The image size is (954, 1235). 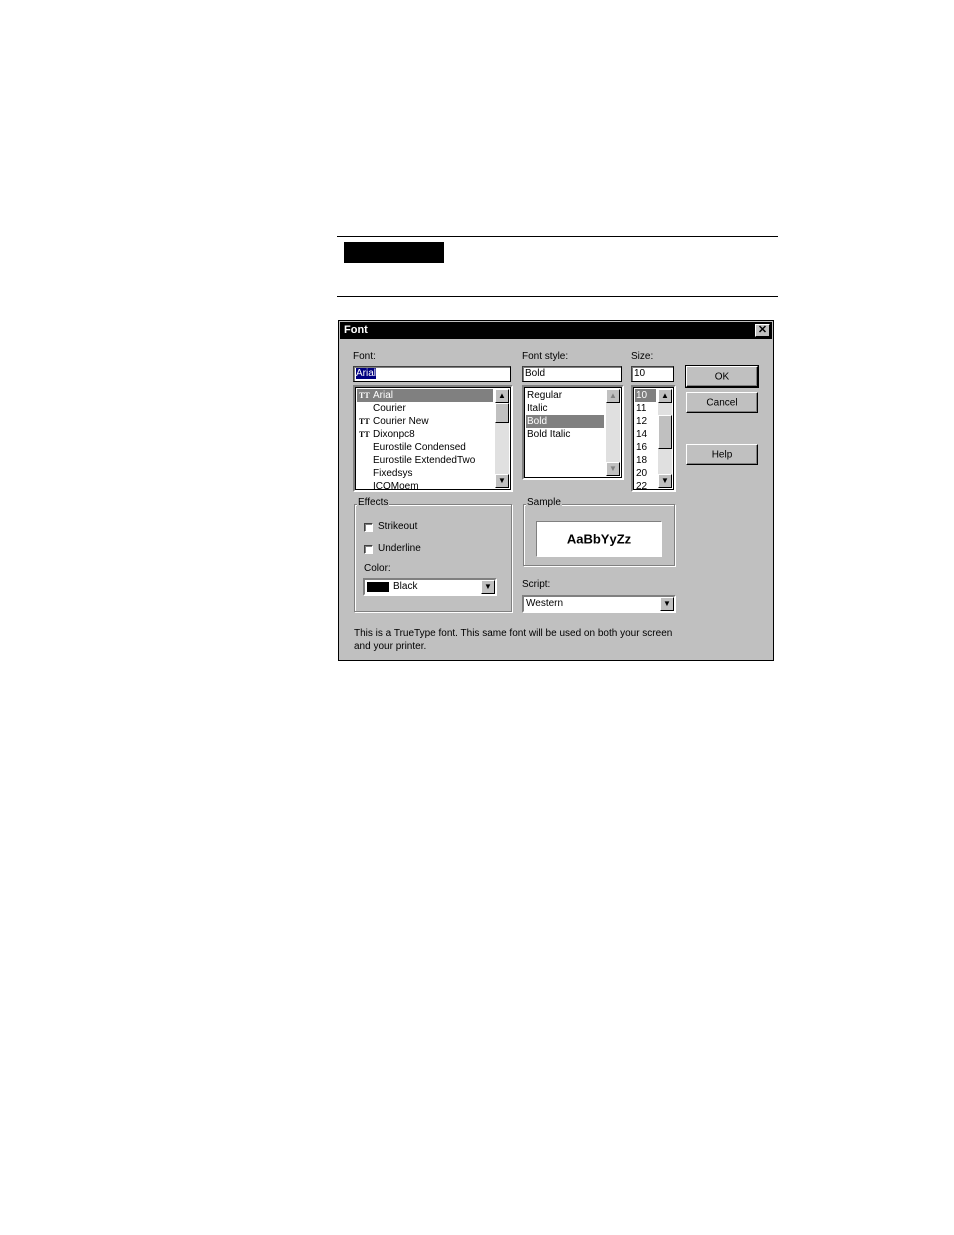 What do you see at coordinates (565, 395) in the screenshot?
I see `font-style-list-item: Regular` at bounding box center [565, 395].